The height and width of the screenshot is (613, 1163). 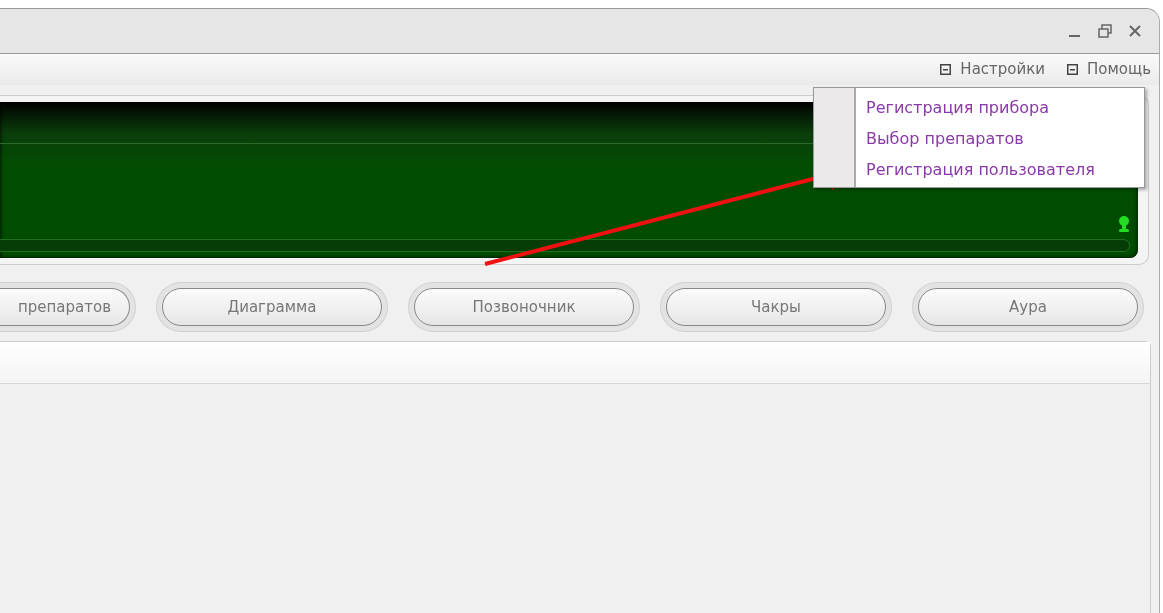 What do you see at coordinates (1135, 31) in the screenshot?
I see `close-icon` at bounding box center [1135, 31].